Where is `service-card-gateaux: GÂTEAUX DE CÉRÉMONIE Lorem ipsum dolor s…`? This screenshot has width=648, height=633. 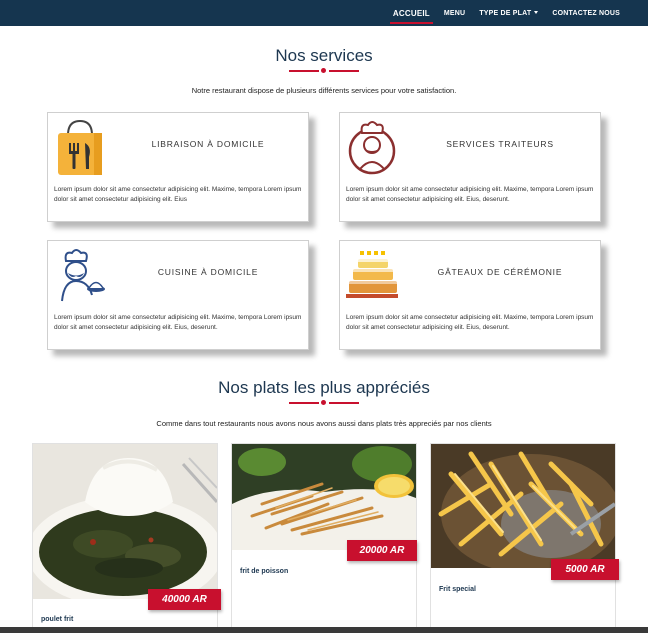
service-card-gateaux: GÂTEAUX DE CÉRÉMONIE Lorem ipsum dolor s… is located at coordinates (470, 295).